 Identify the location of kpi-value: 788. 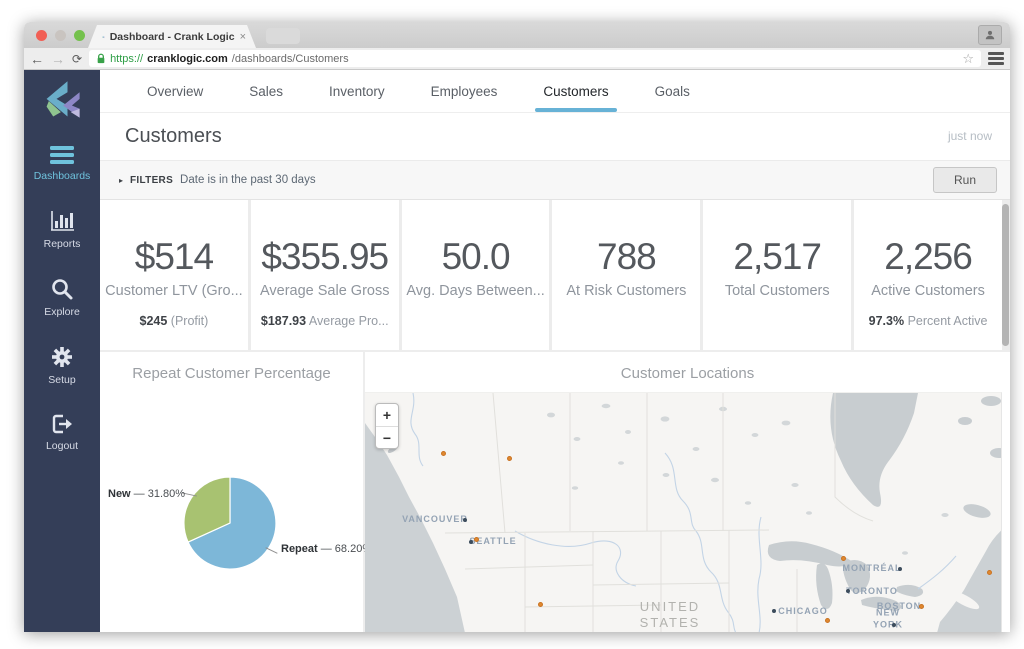
(627, 256).